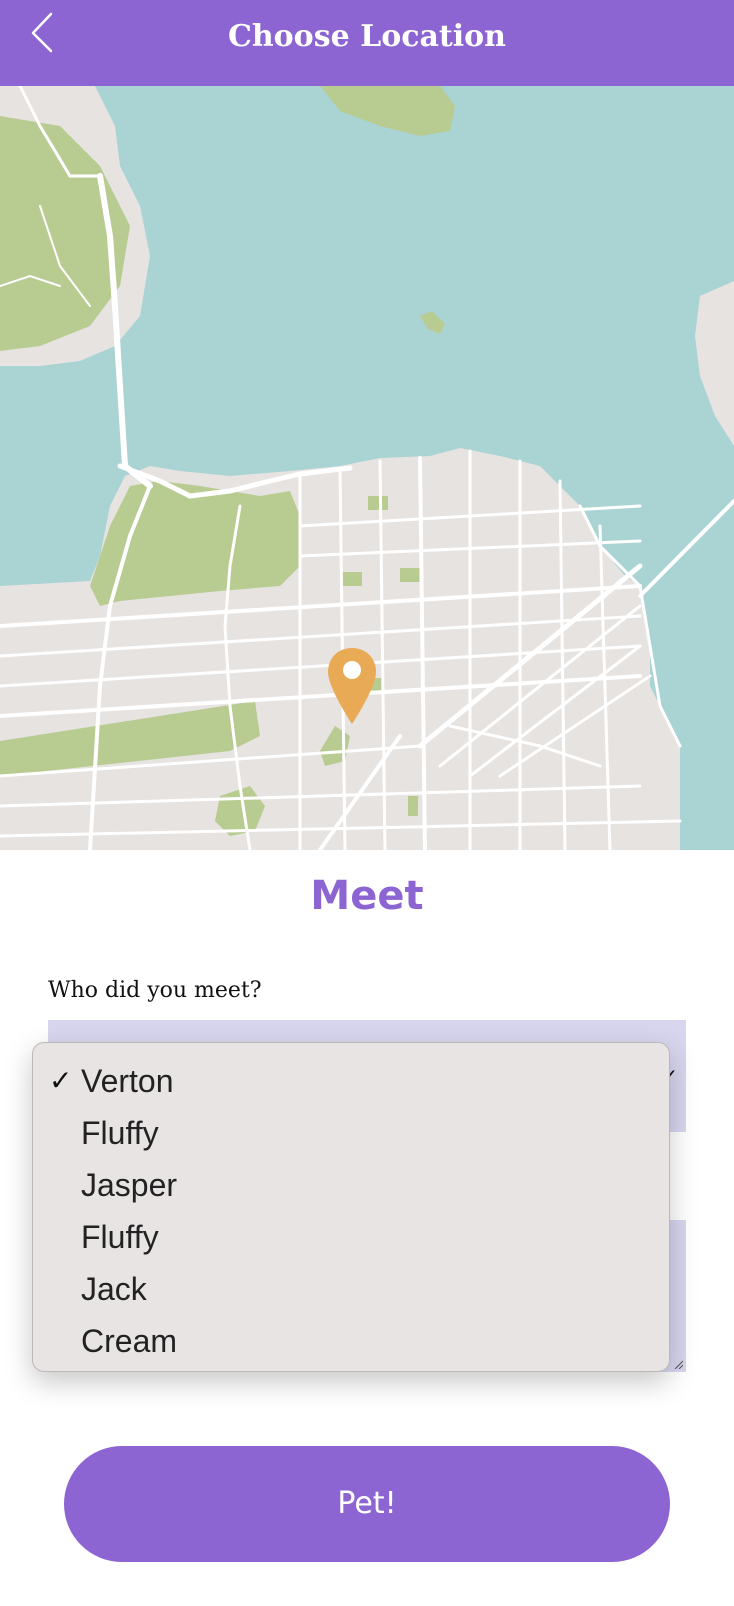  I want to click on check-icon: ✓, so click(61, 1080).